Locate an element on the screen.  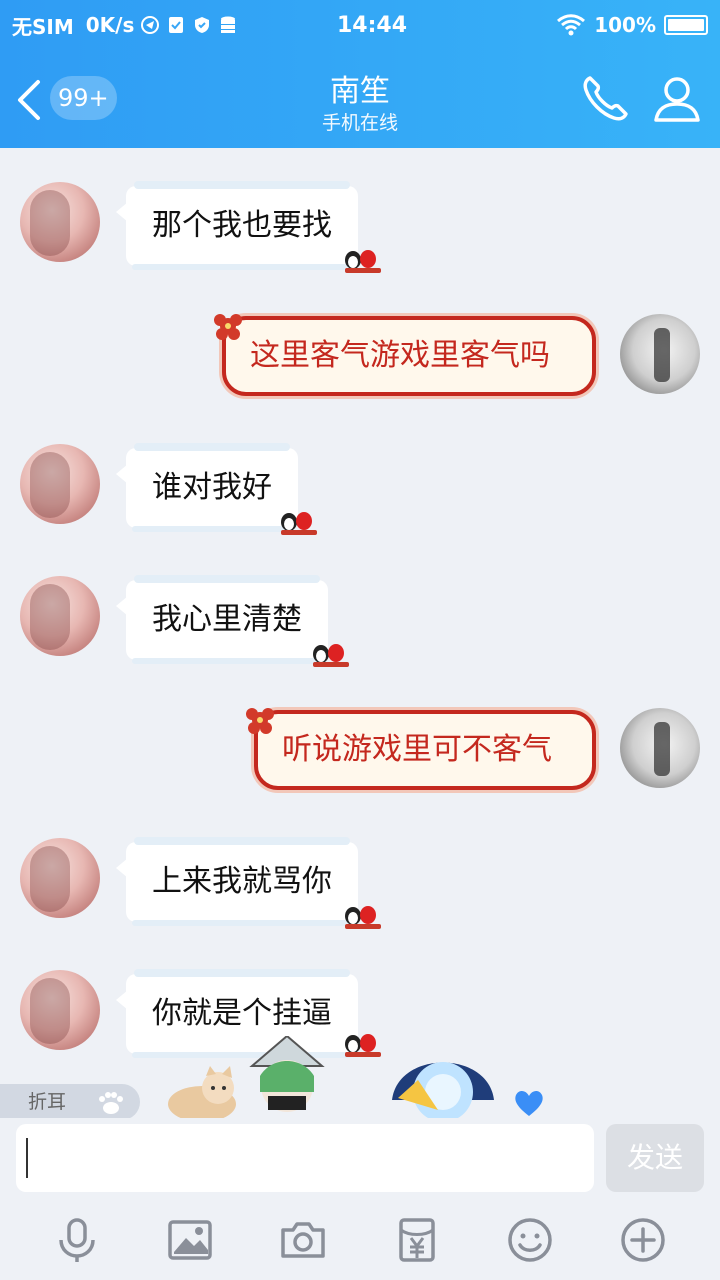
microphone-icon is located at coordinates (77, 1240).